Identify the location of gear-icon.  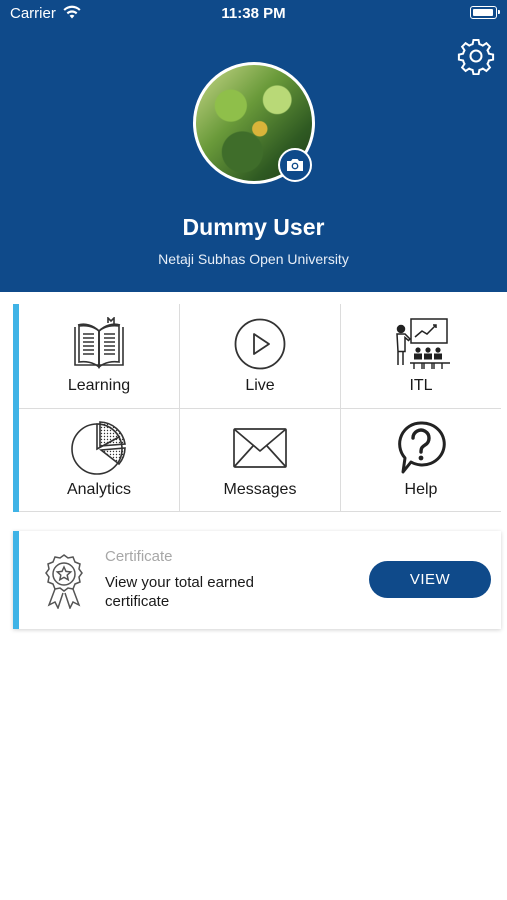
(476, 56).